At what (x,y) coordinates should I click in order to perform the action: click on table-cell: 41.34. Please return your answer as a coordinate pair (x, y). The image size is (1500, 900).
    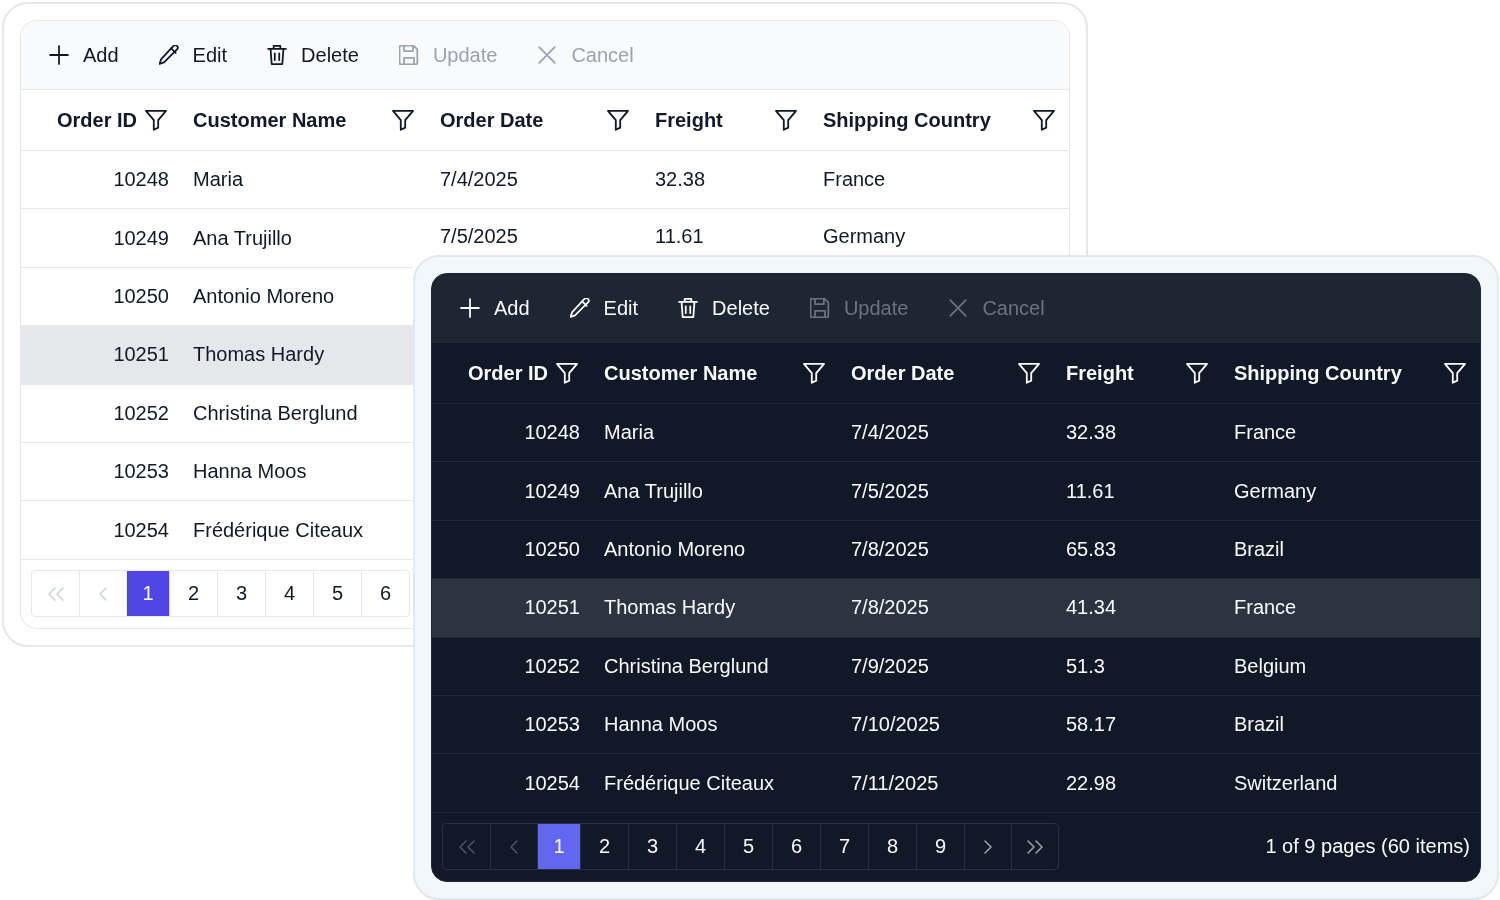
    Looking at the image, I should click on (1138, 608).